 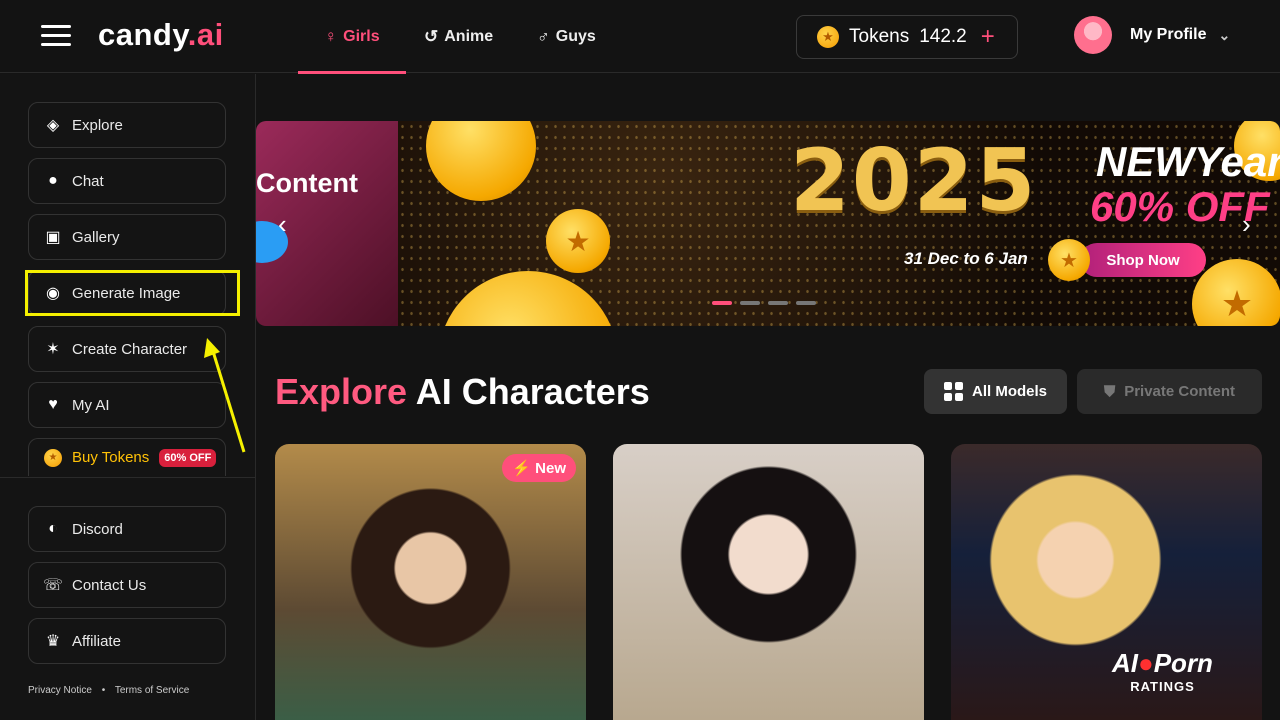 I want to click on section-title: Explore AI Characters, so click(x=462, y=392).